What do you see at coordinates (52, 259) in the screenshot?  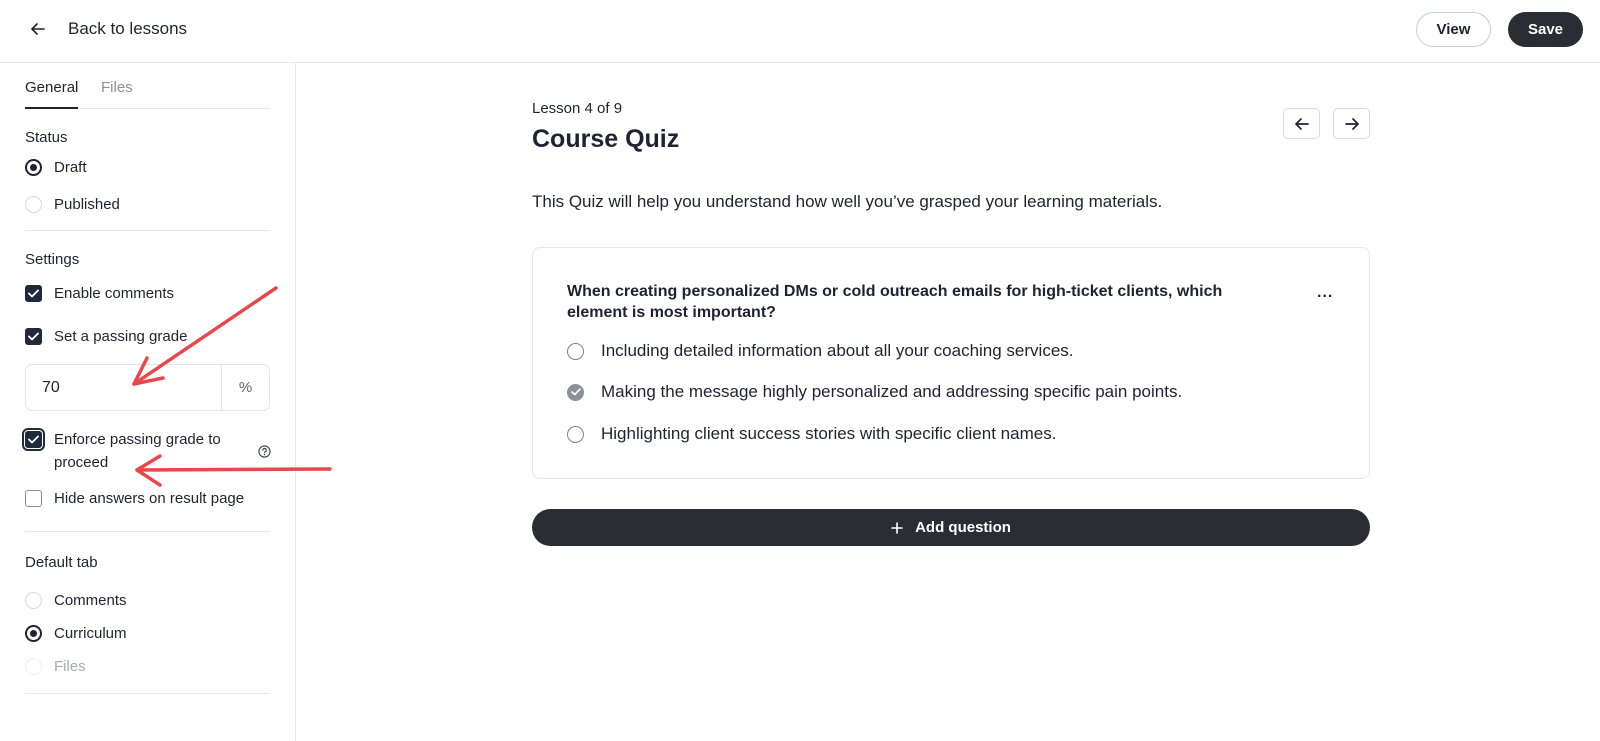 I see `settings-section-title: Settings` at bounding box center [52, 259].